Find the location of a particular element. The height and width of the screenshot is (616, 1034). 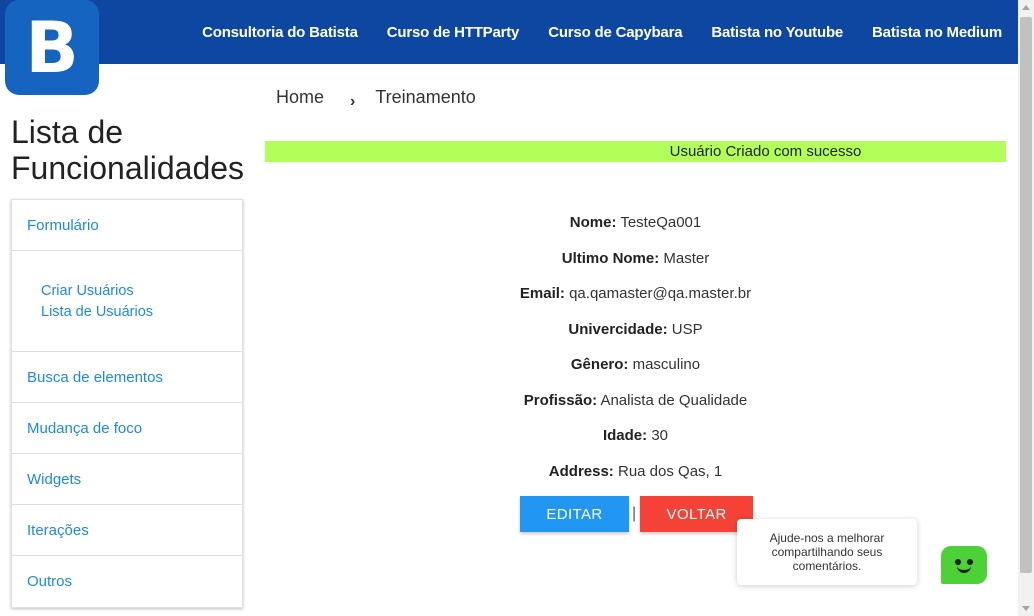

detail-label: Idade: is located at coordinates (625, 435).